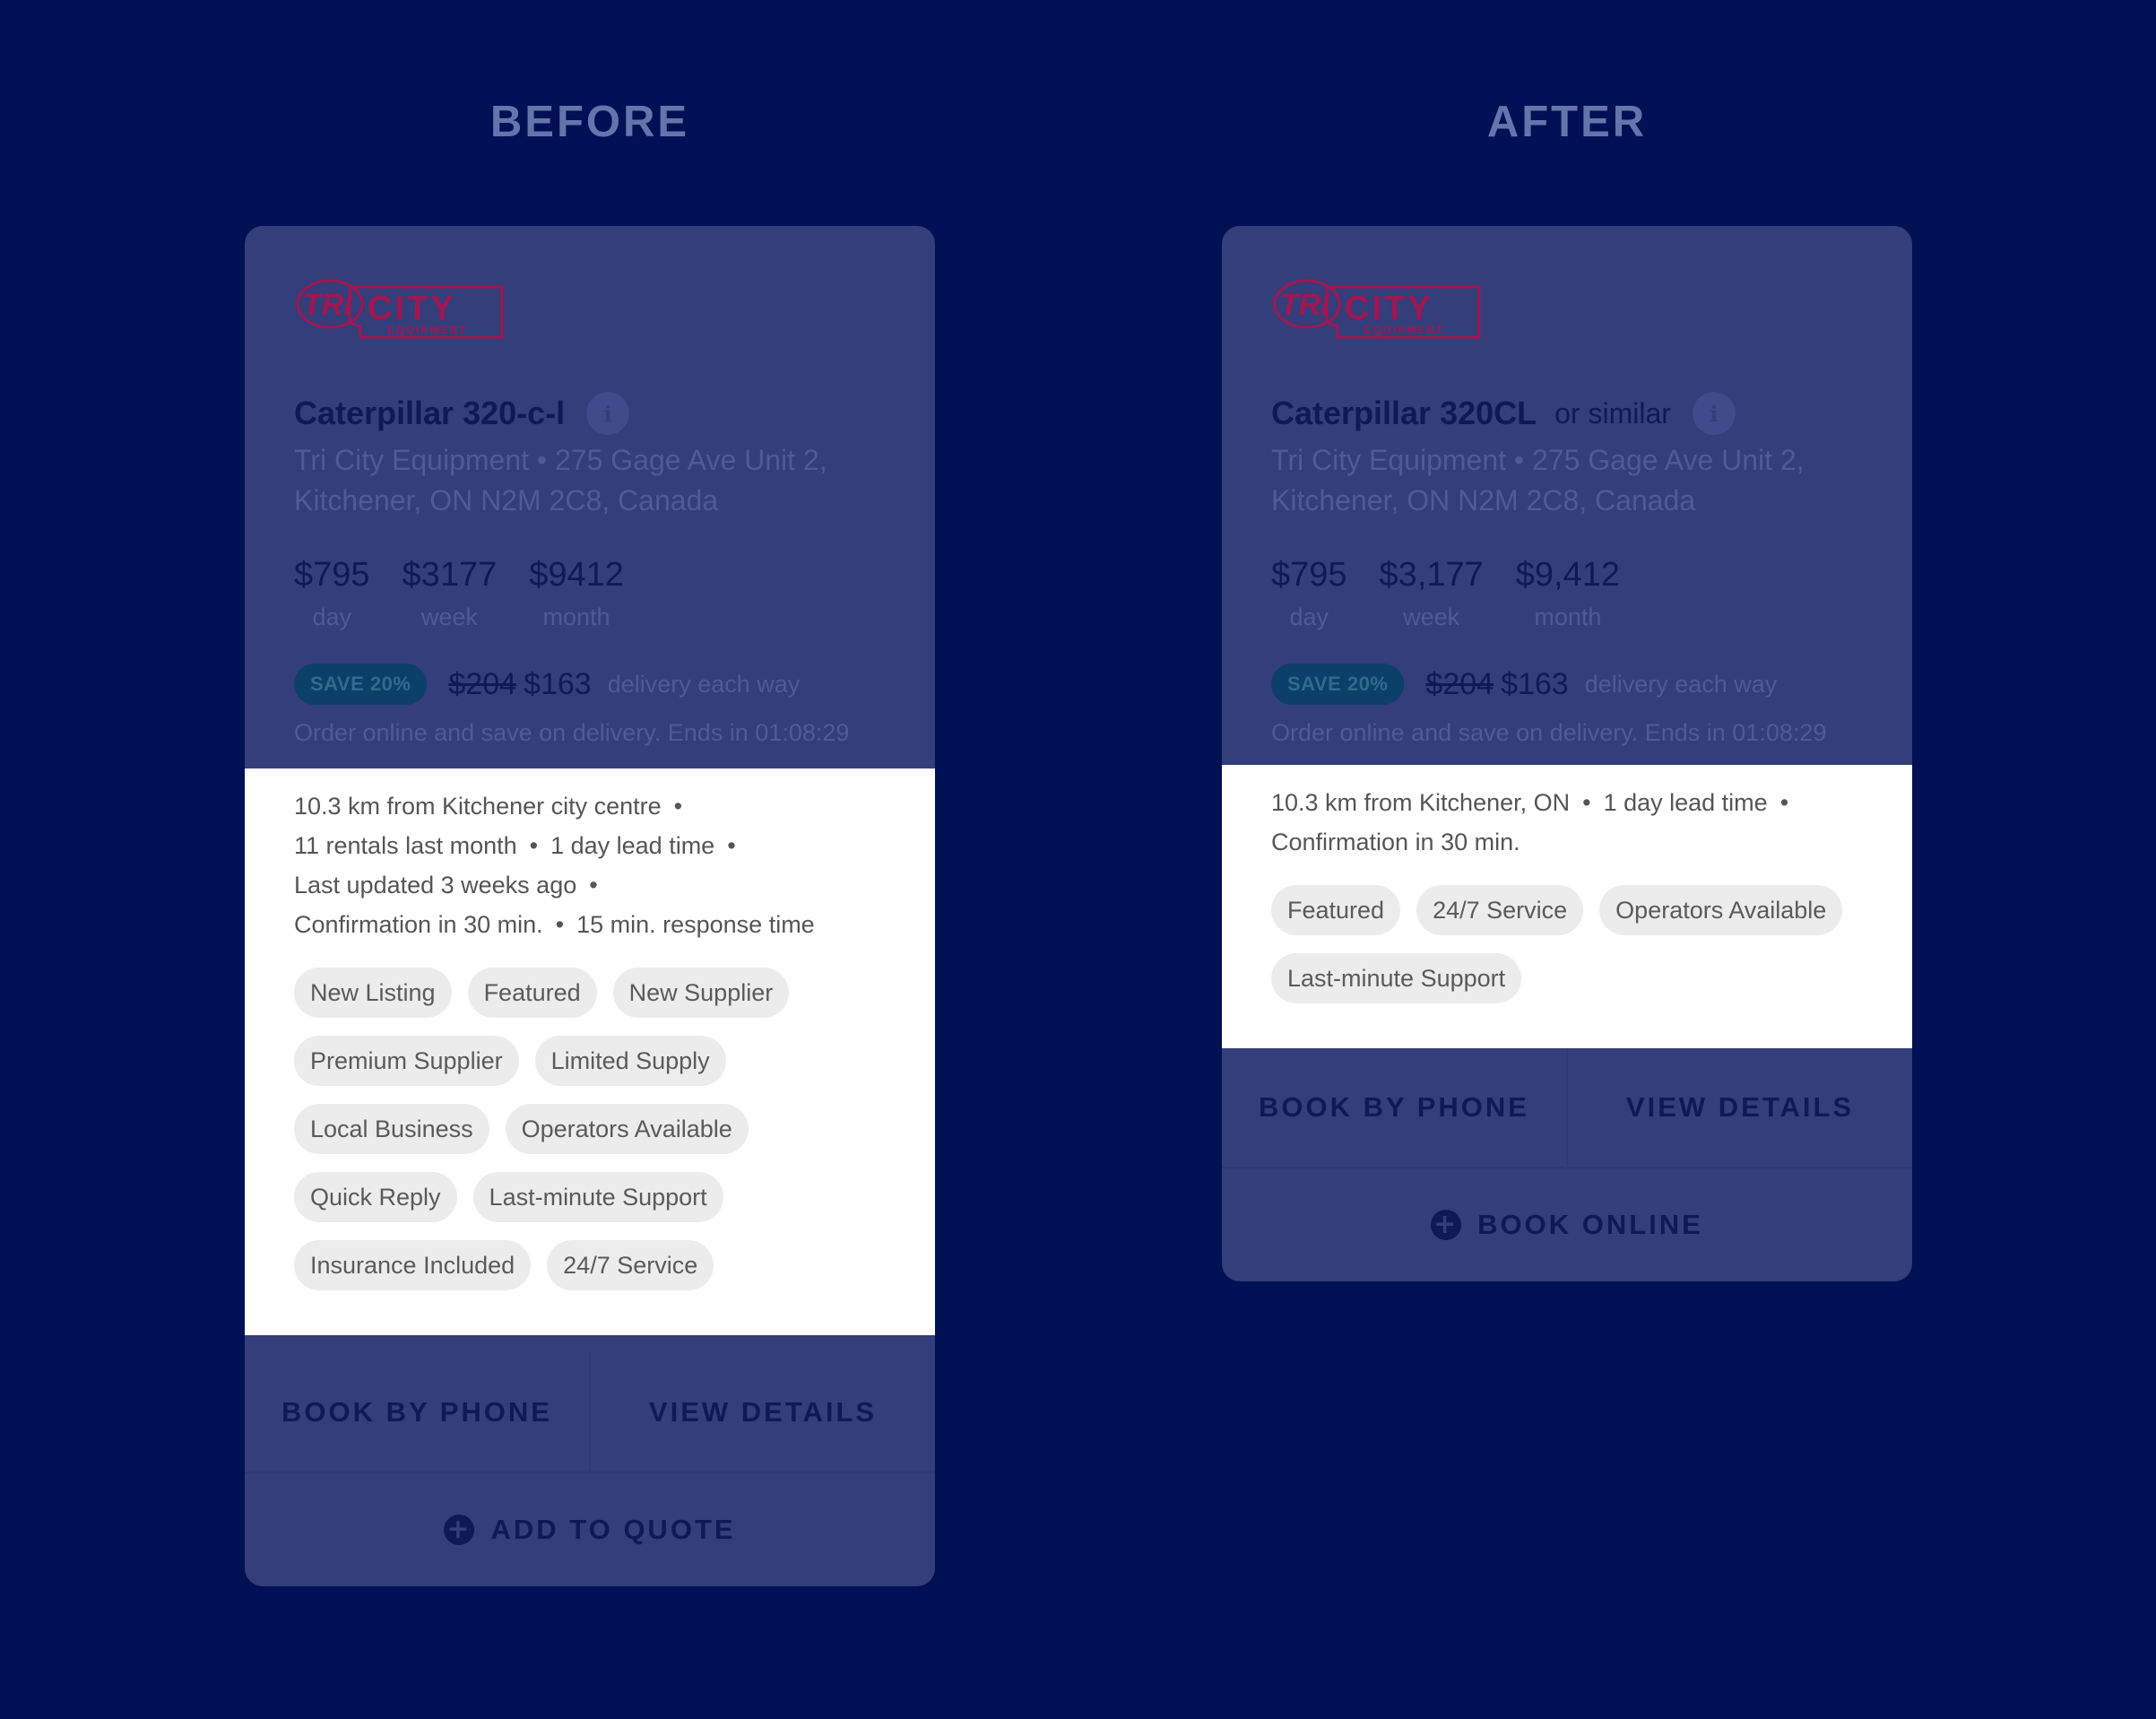  What do you see at coordinates (1568, 575) in the screenshot?
I see `price-amount: $9,412` at bounding box center [1568, 575].